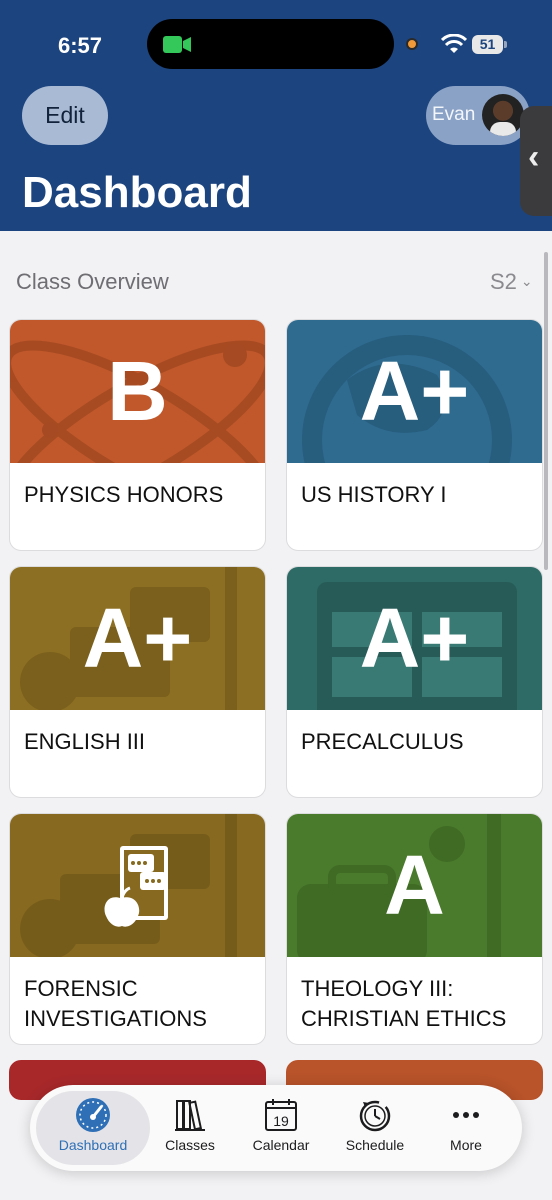 This screenshot has height=1200, width=552. What do you see at coordinates (503, 115) in the screenshot?
I see `avatar` at bounding box center [503, 115].